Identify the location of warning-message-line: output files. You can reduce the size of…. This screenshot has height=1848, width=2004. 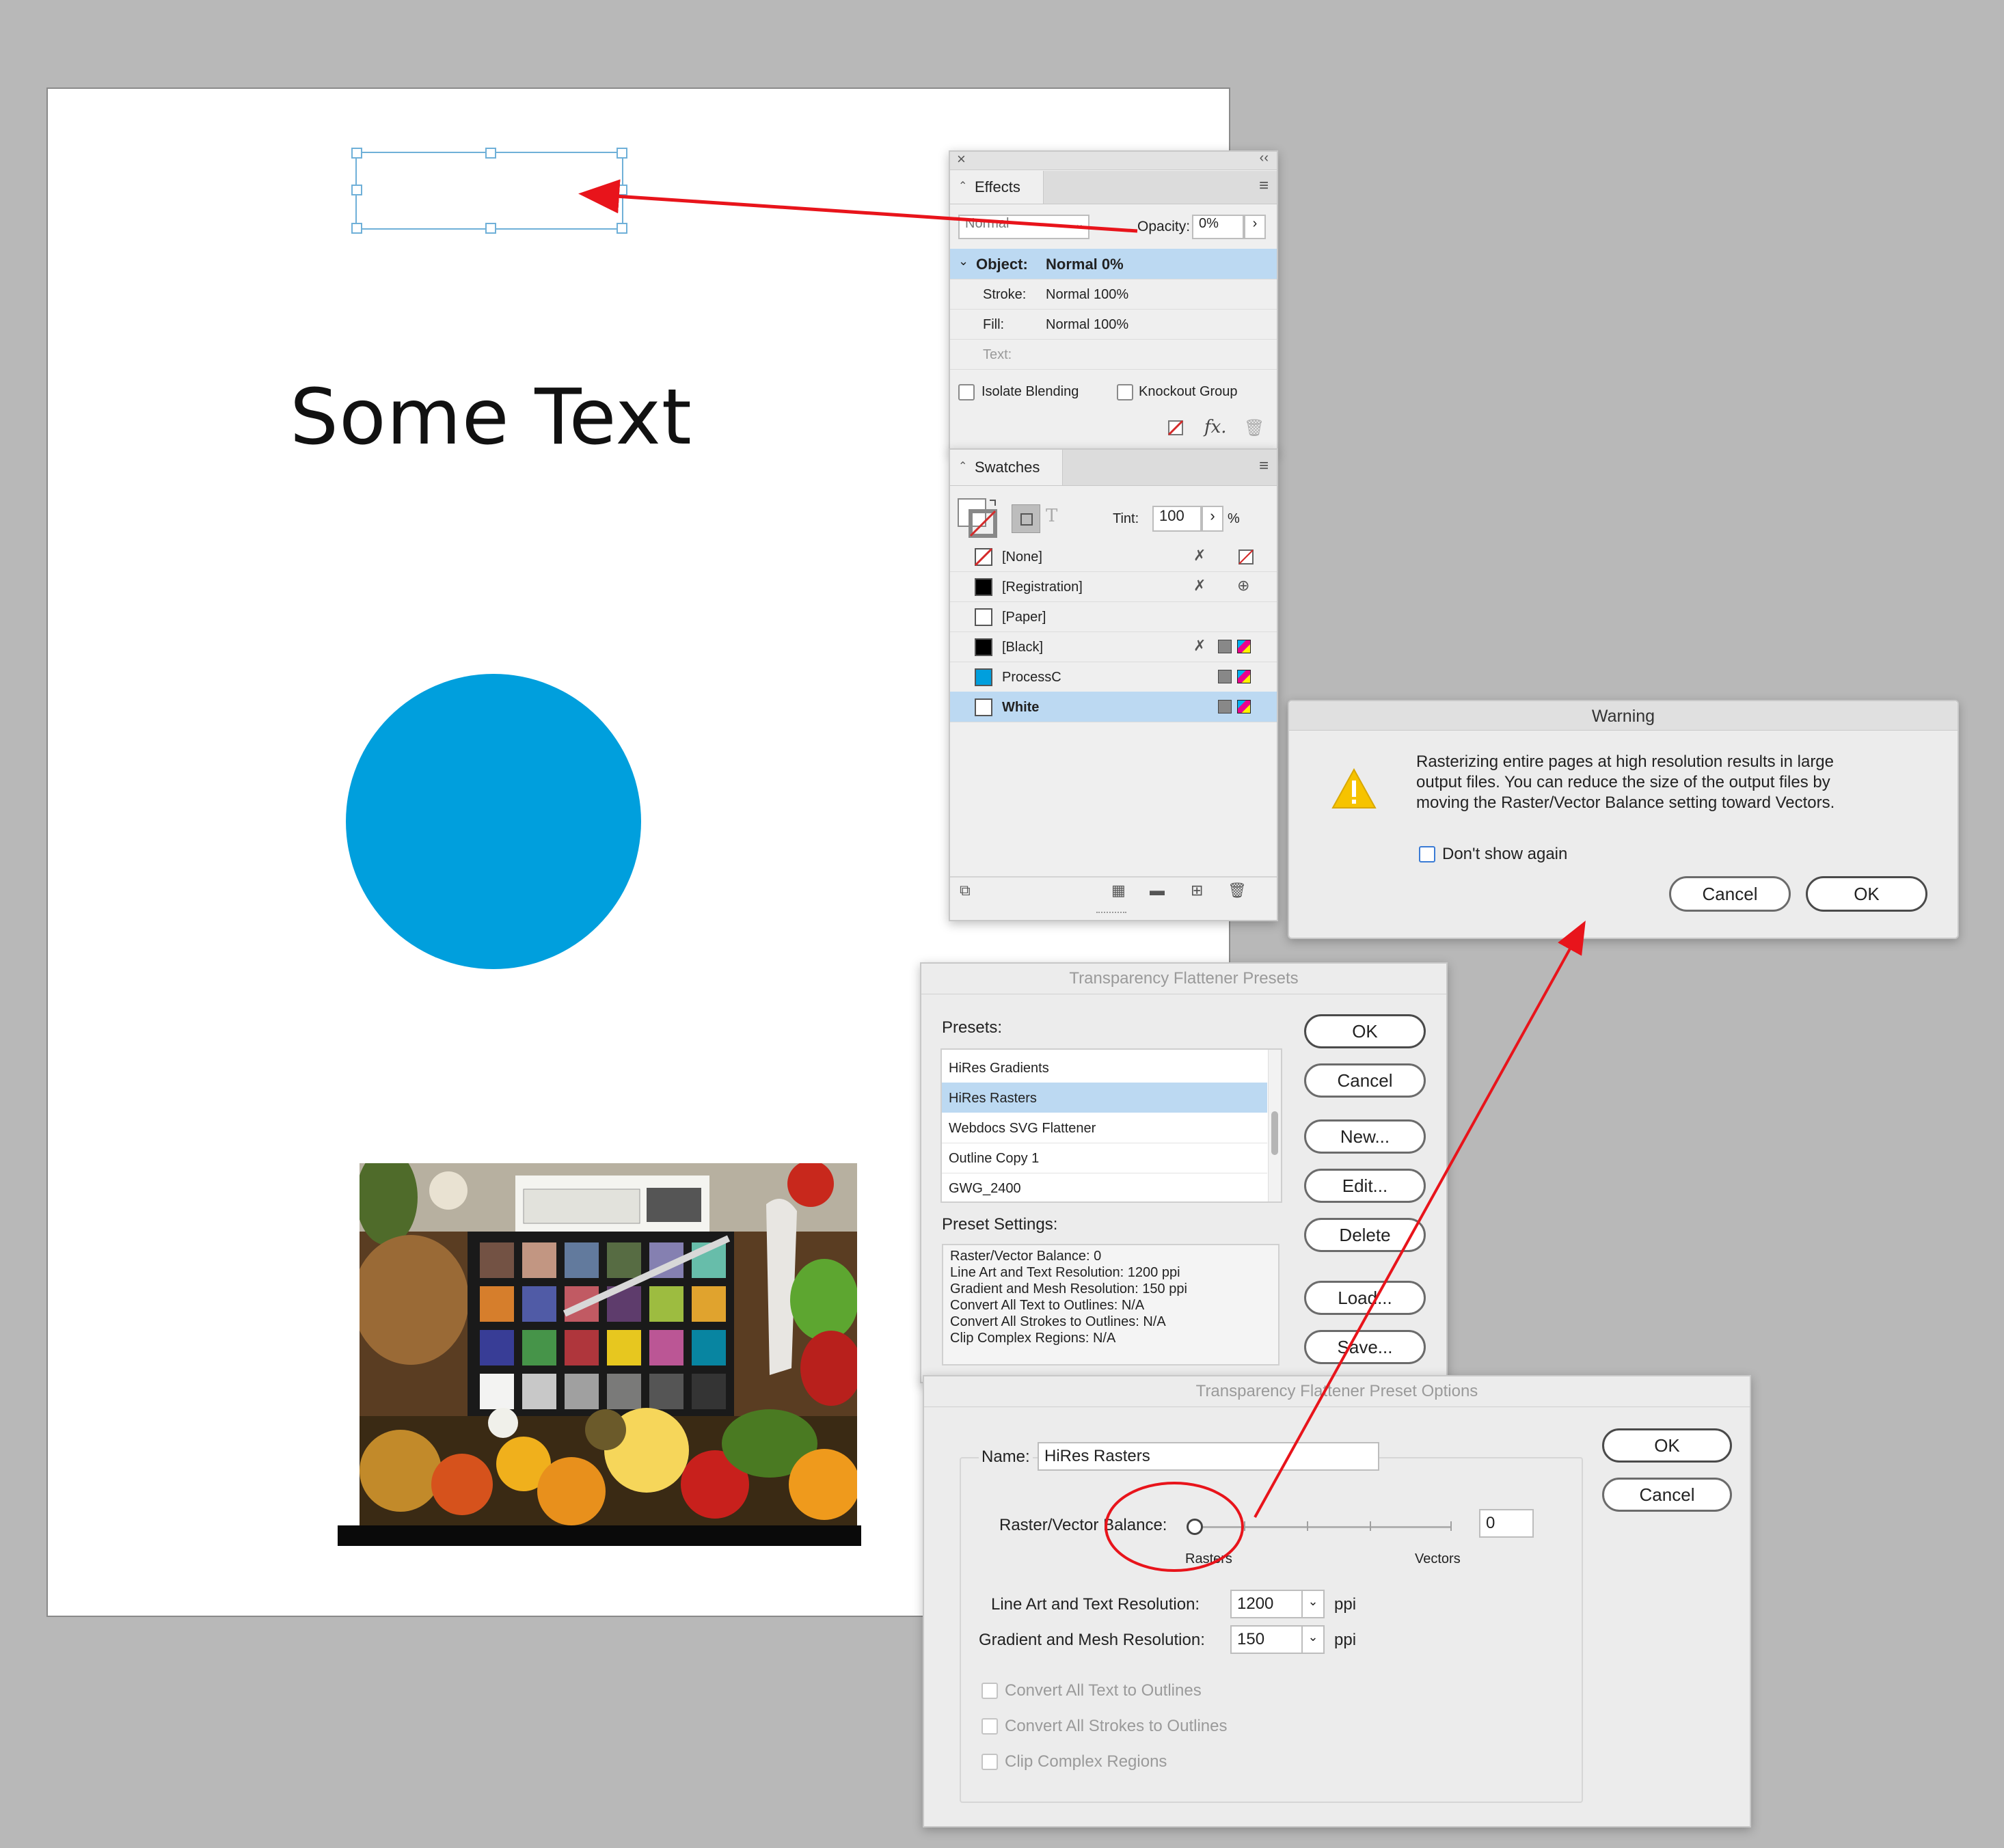
(1623, 782).